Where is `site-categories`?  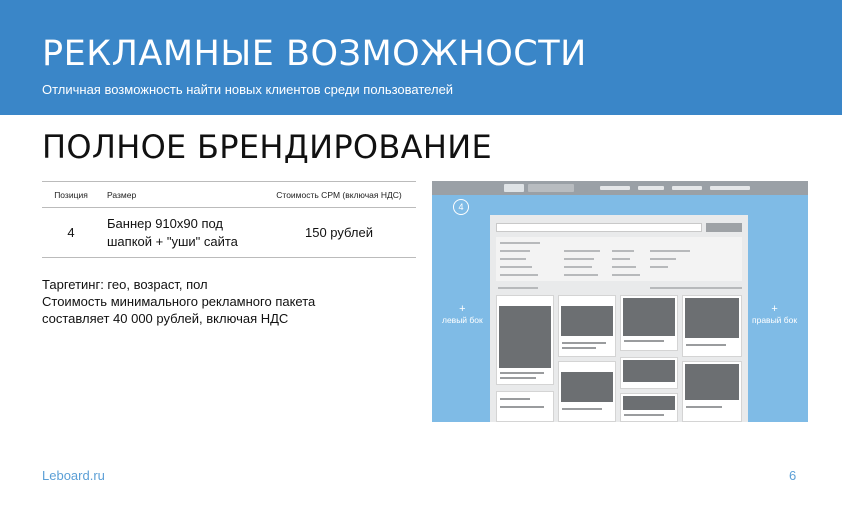
site-categories is located at coordinates (619, 259).